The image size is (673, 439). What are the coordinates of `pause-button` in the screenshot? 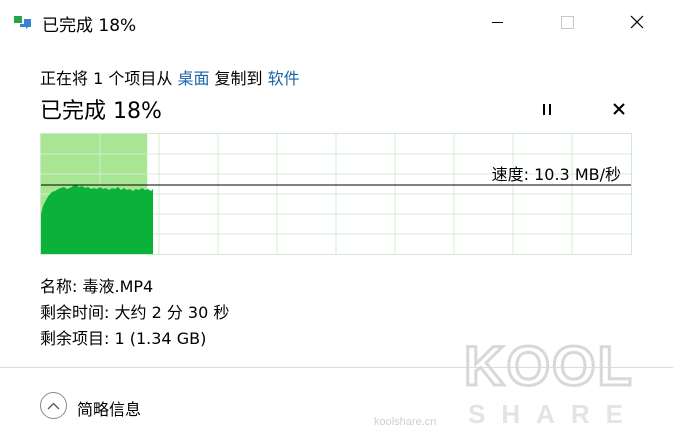 It's located at (547, 109).